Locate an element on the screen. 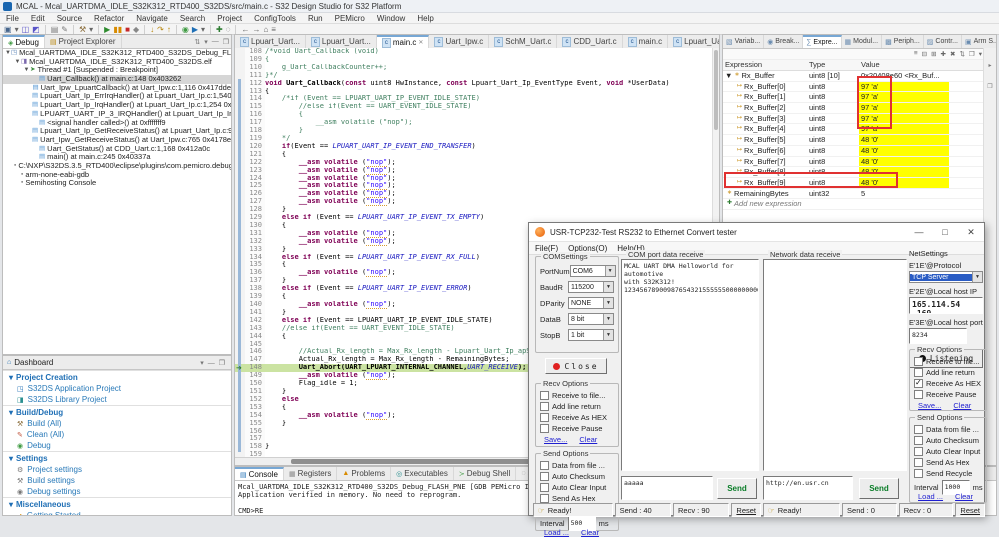 The width and height of the screenshot is (999, 537). net-recv-check-receive-pause: Receive Pause is located at coordinates (945, 394).